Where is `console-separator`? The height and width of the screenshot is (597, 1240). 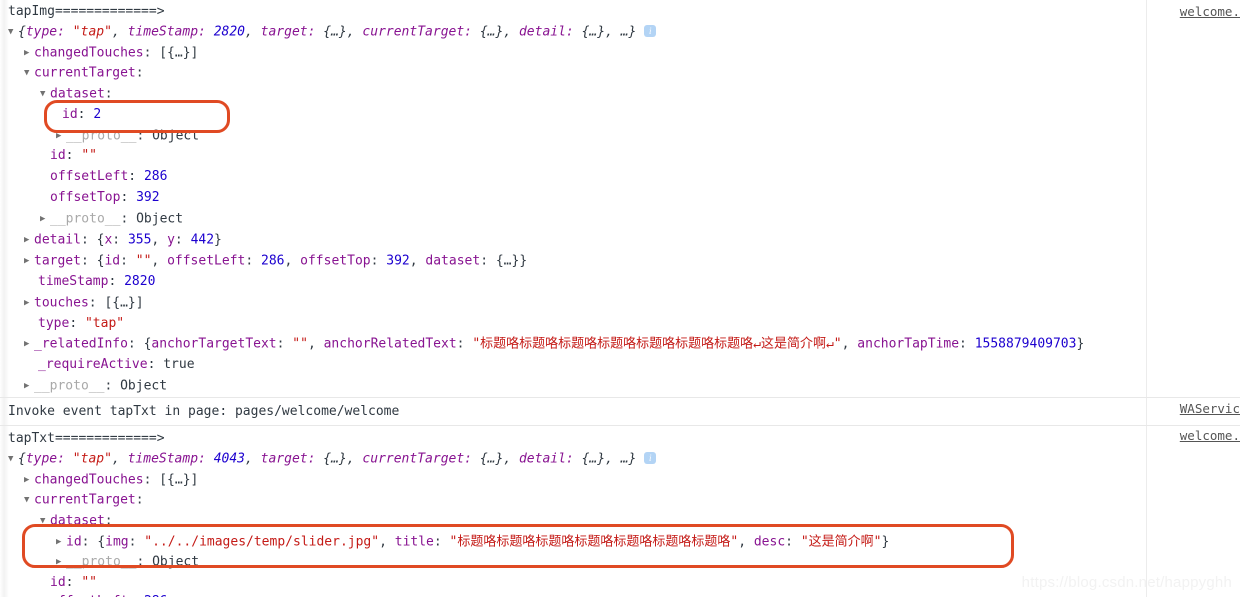
console-separator is located at coordinates (620, 397).